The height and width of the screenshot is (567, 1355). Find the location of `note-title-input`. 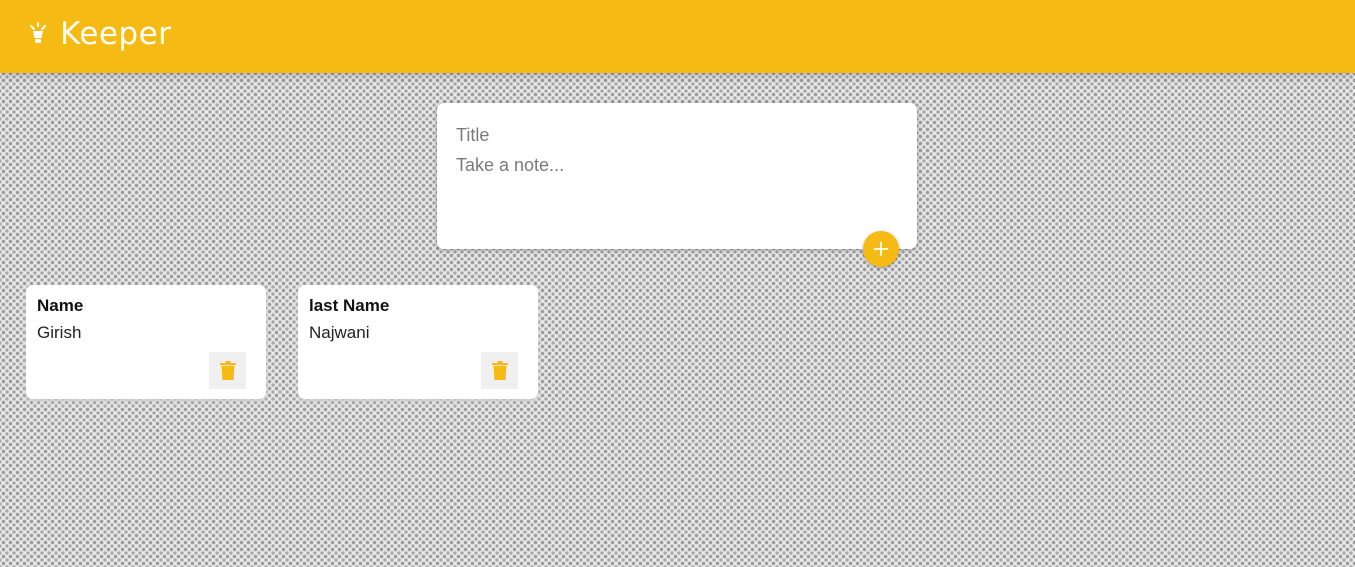

note-title-input is located at coordinates (676, 135).